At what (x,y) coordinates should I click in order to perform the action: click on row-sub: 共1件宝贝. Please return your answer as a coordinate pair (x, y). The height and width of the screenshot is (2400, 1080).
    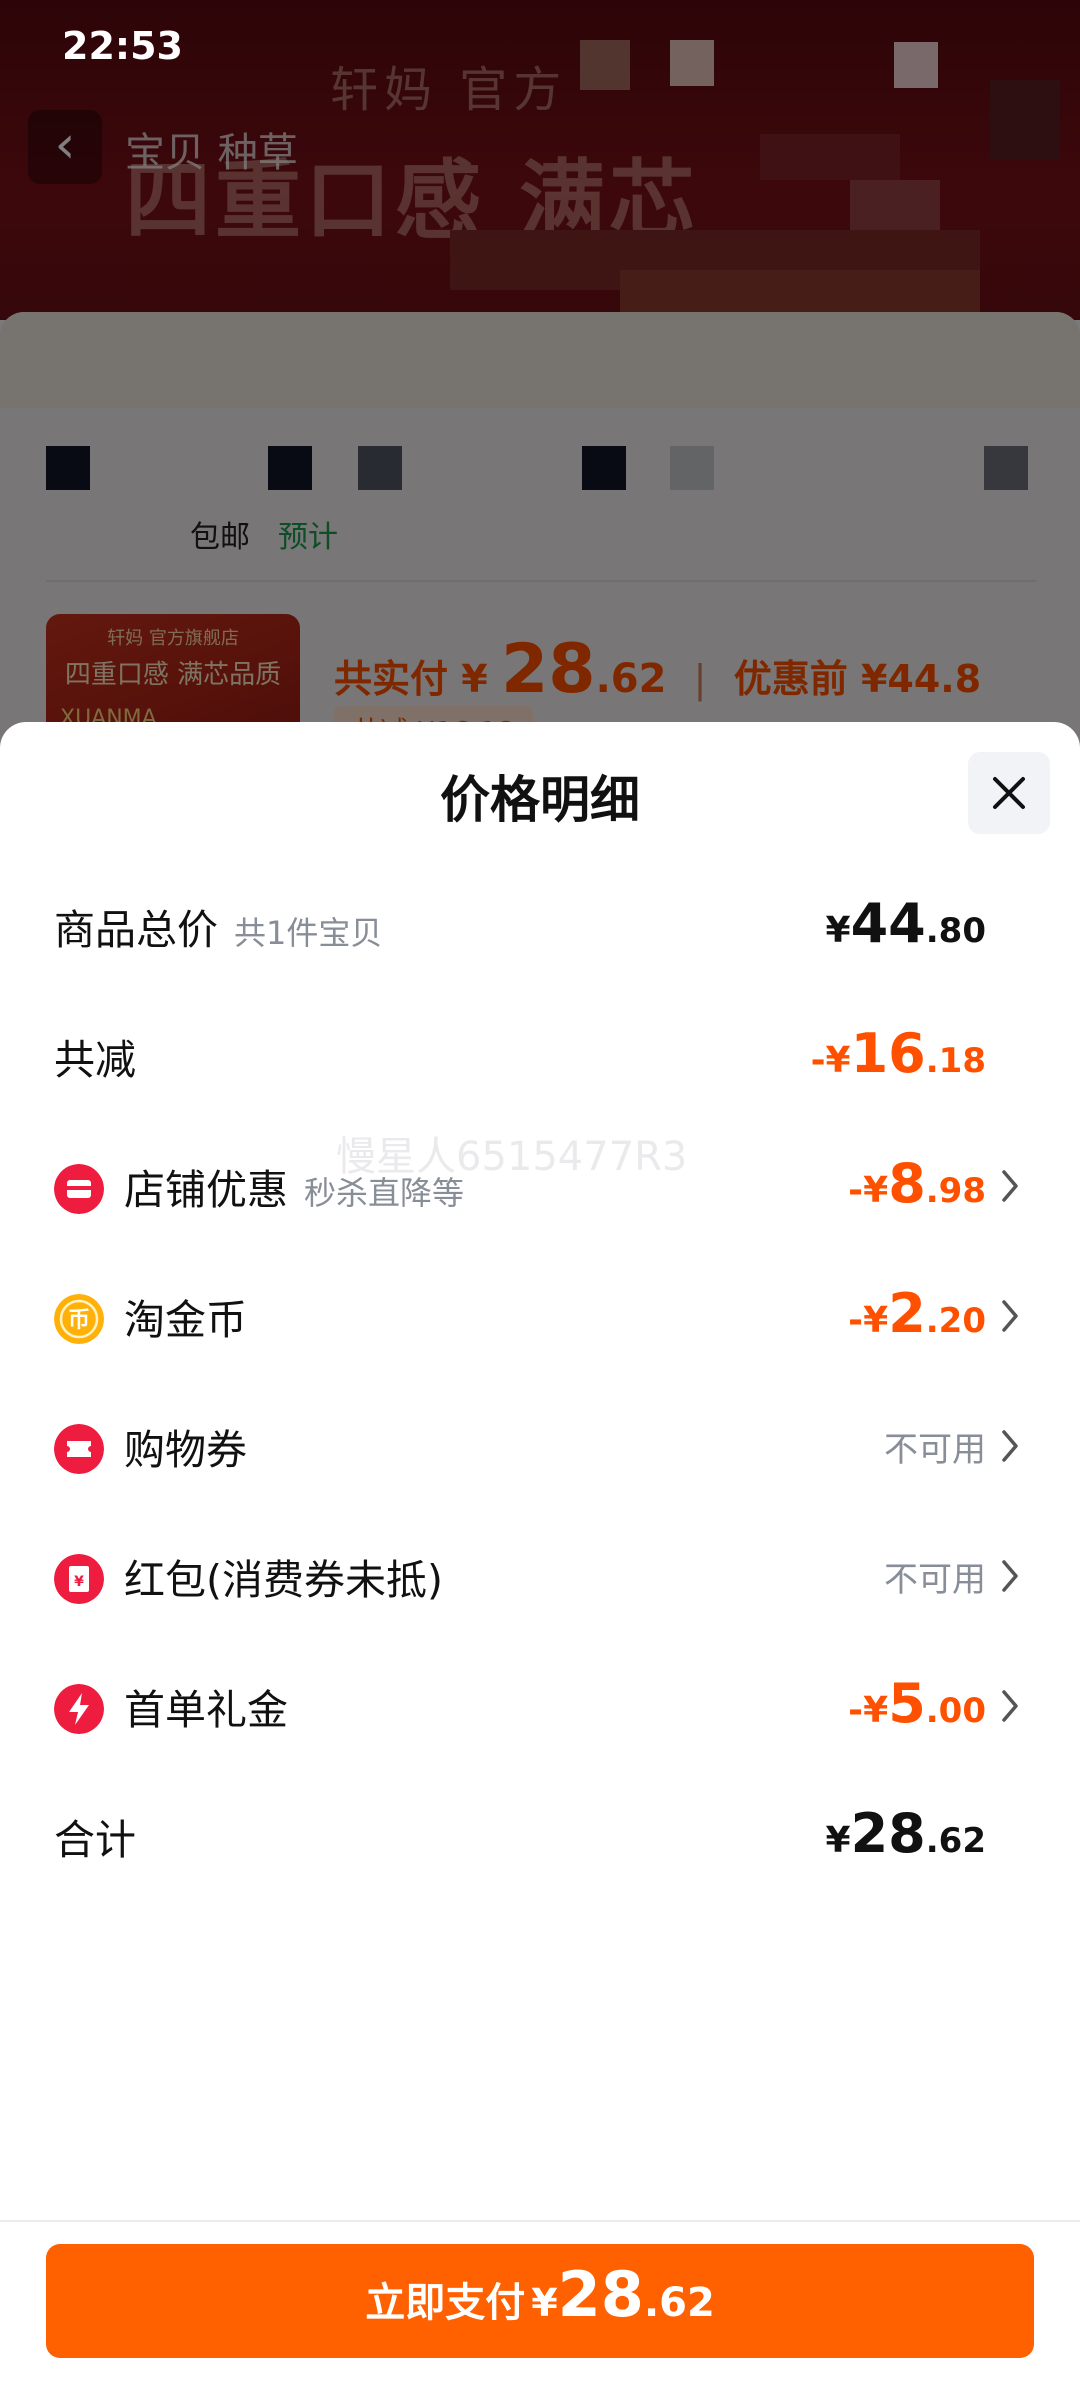
    Looking at the image, I should click on (308, 933).